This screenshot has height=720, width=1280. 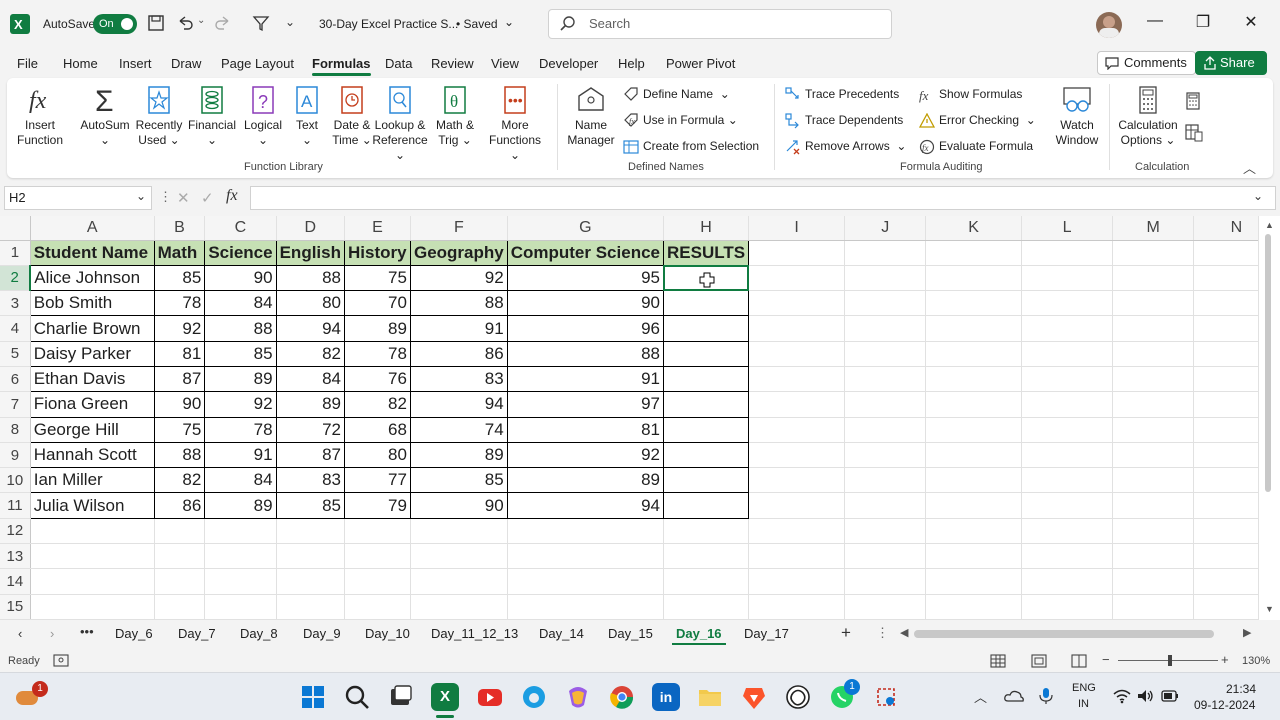 I want to click on column-header-m: M, so click(x=1153, y=228).